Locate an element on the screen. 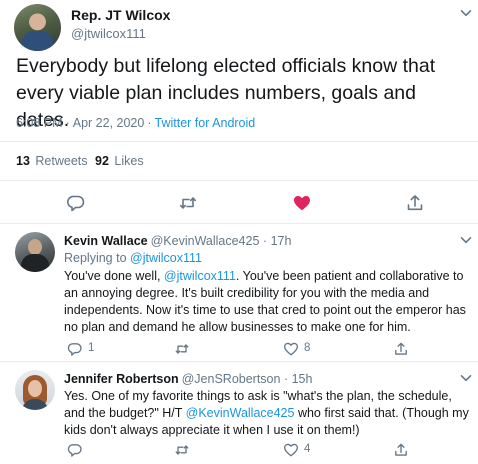 This screenshot has height=464, width=478. author-name: Rep. JT Wilcox is located at coordinates (120, 15).